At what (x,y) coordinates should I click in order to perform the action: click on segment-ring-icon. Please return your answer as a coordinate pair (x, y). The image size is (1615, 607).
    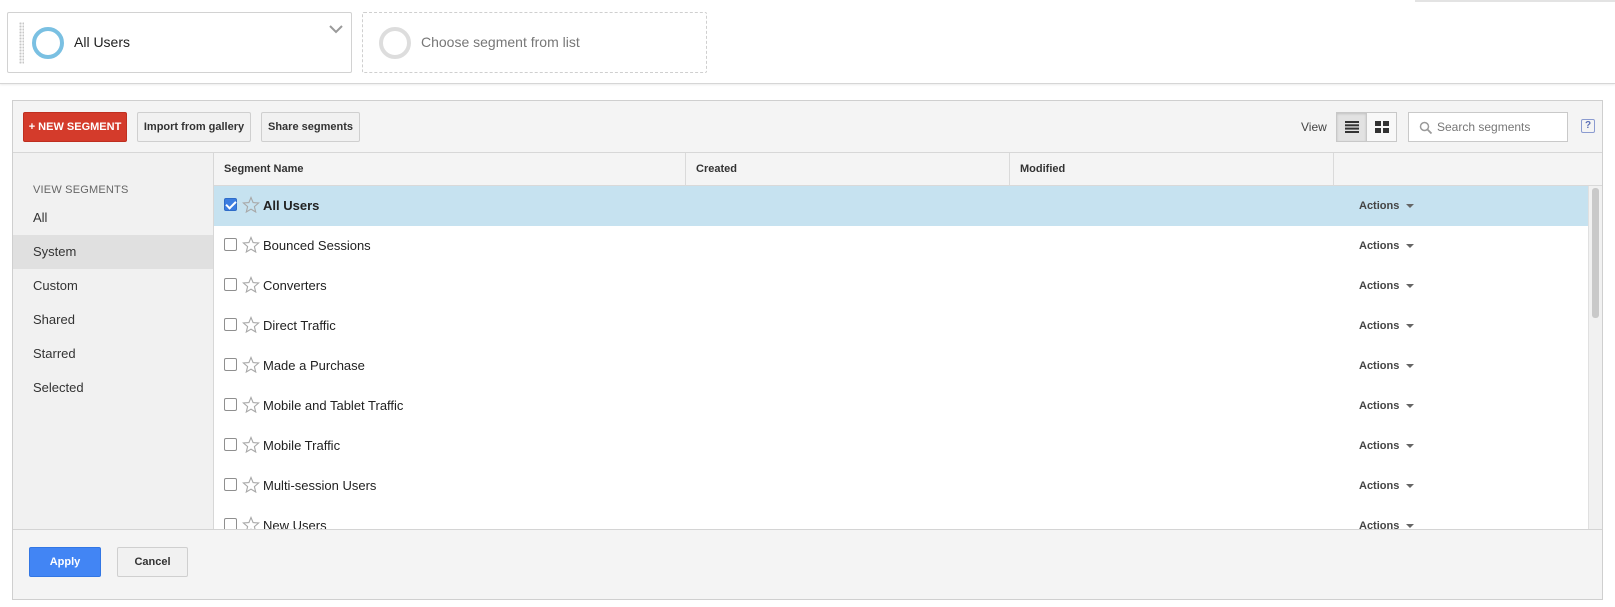
    Looking at the image, I should click on (48, 43).